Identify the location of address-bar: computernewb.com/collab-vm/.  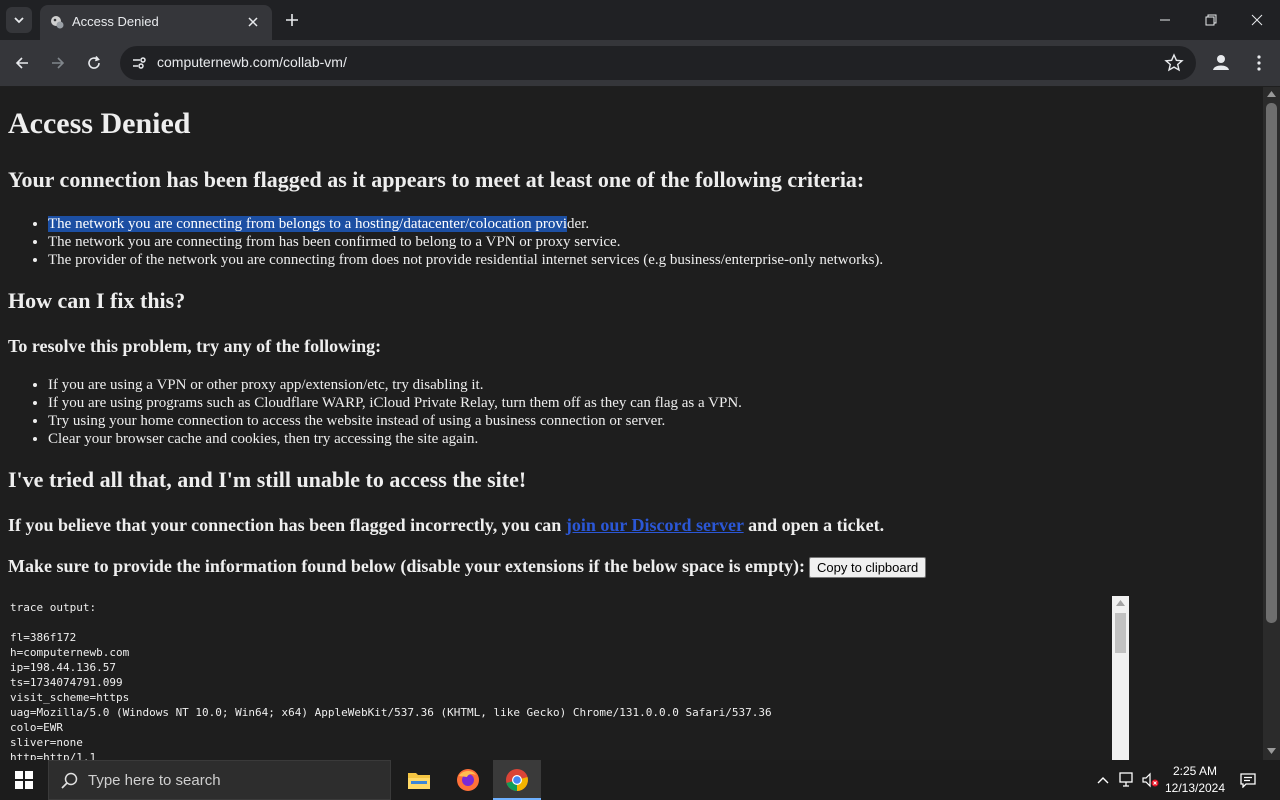
(658, 63).